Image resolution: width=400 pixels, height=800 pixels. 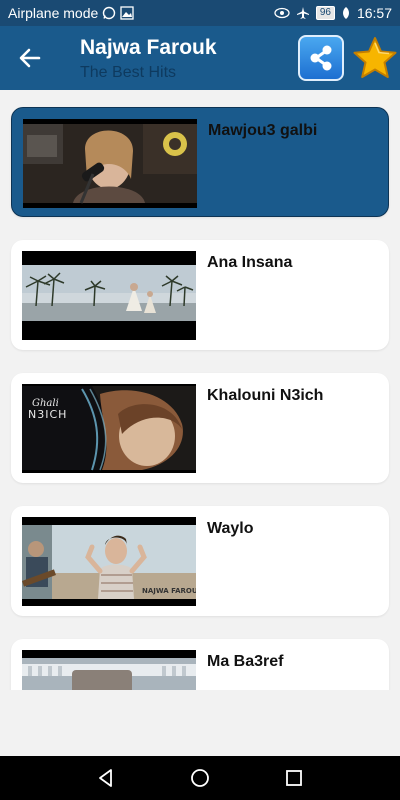 I want to click on nav-recents-icon, so click(x=294, y=778).